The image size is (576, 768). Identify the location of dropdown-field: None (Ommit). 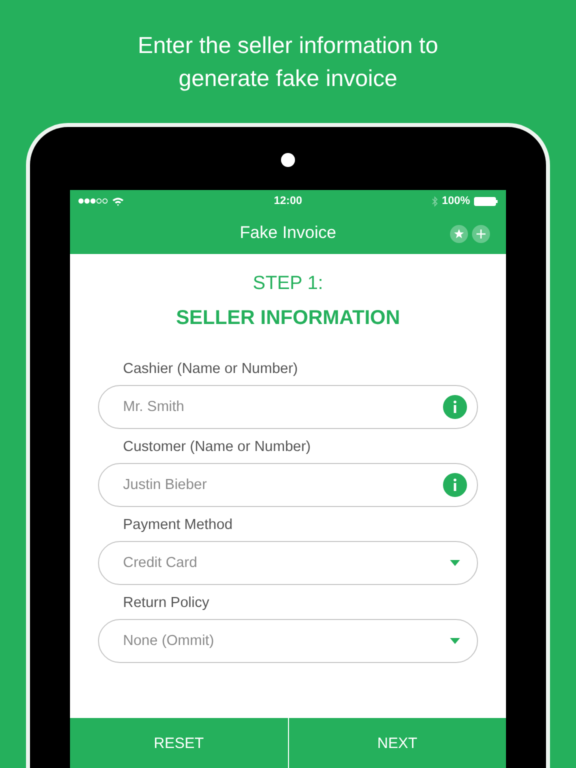
(288, 641).